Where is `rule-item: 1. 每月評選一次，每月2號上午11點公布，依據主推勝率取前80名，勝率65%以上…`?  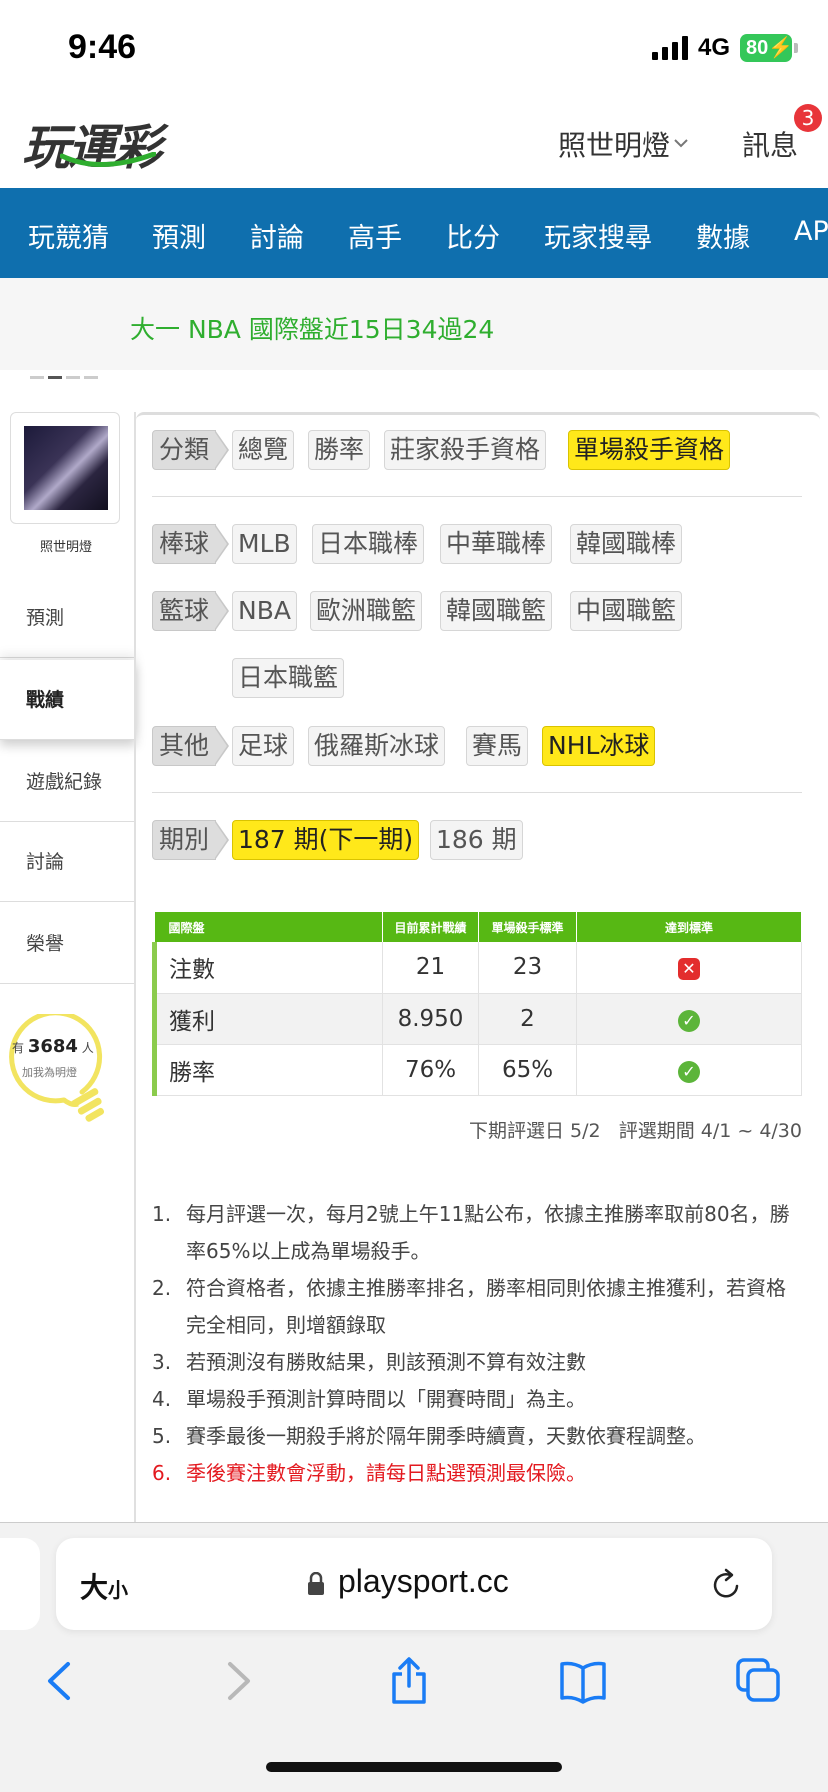
rule-item: 1. 每月評選一次，每月2號上午11點公布，依據主推勝率取前80名，勝率65%以上… is located at coordinates (472, 1233).